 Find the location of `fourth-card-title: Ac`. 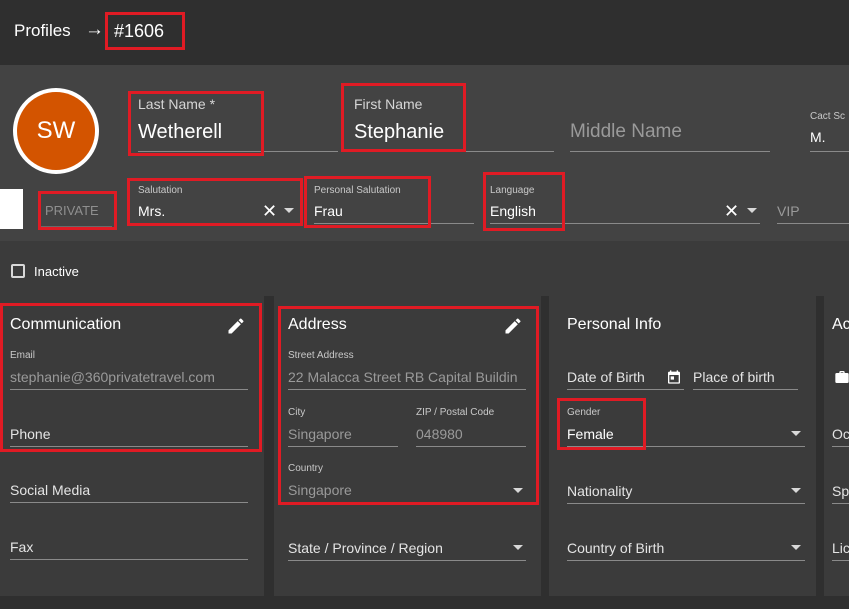

fourth-card-title: Ac is located at coordinates (840, 324).